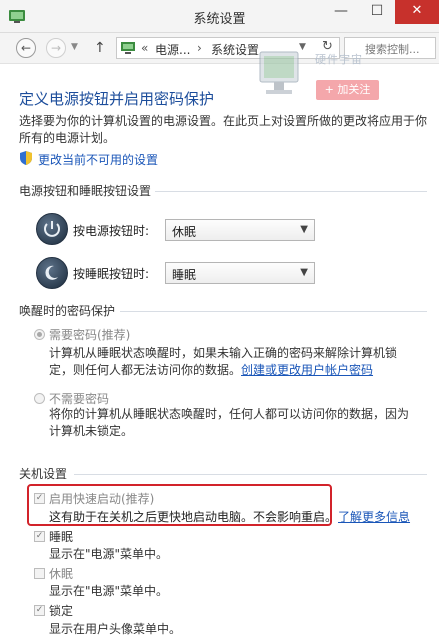  What do you see at coordinates (39, 536) in the screenshot?
I see `sleep-checkbox: ✓` at bounding box center [39, 536].